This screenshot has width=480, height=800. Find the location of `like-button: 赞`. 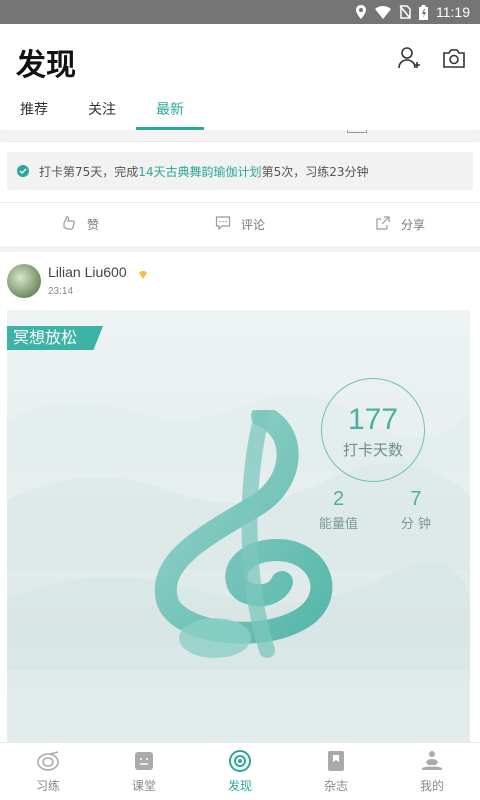

like-button: 赞 is located at coordinates (80, 224).